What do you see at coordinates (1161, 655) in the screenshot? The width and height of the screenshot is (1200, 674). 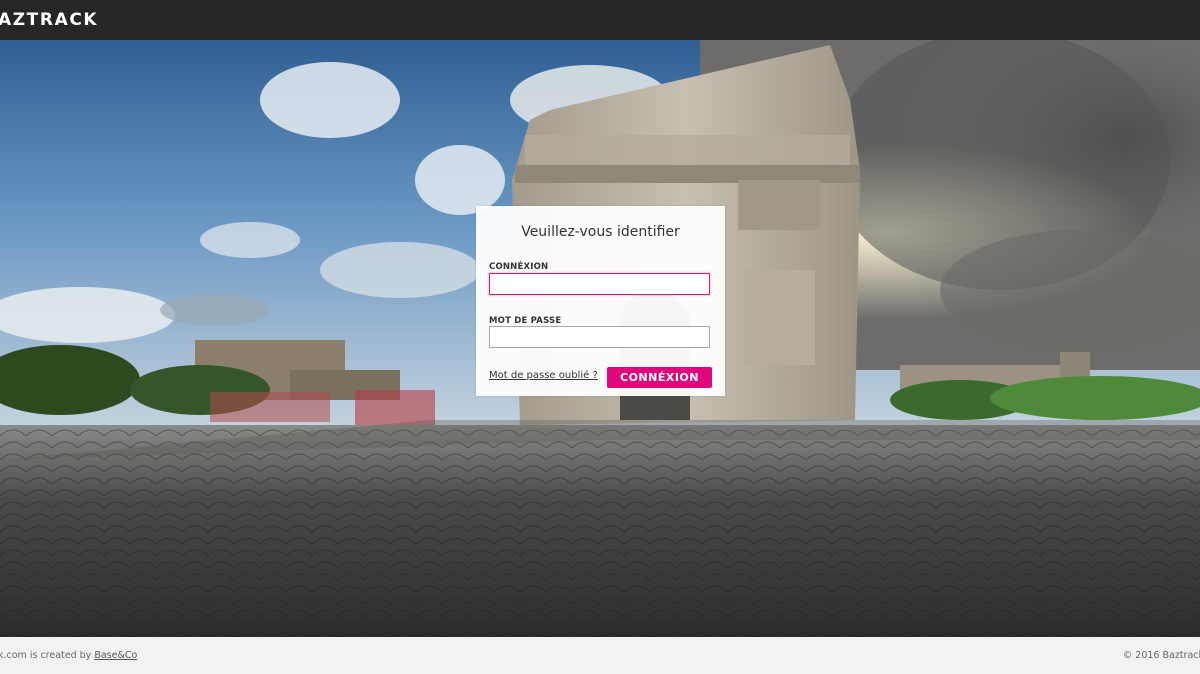 I see `footer-copyright: © 2016 Baztrack` at bounding box center [1161, 655].